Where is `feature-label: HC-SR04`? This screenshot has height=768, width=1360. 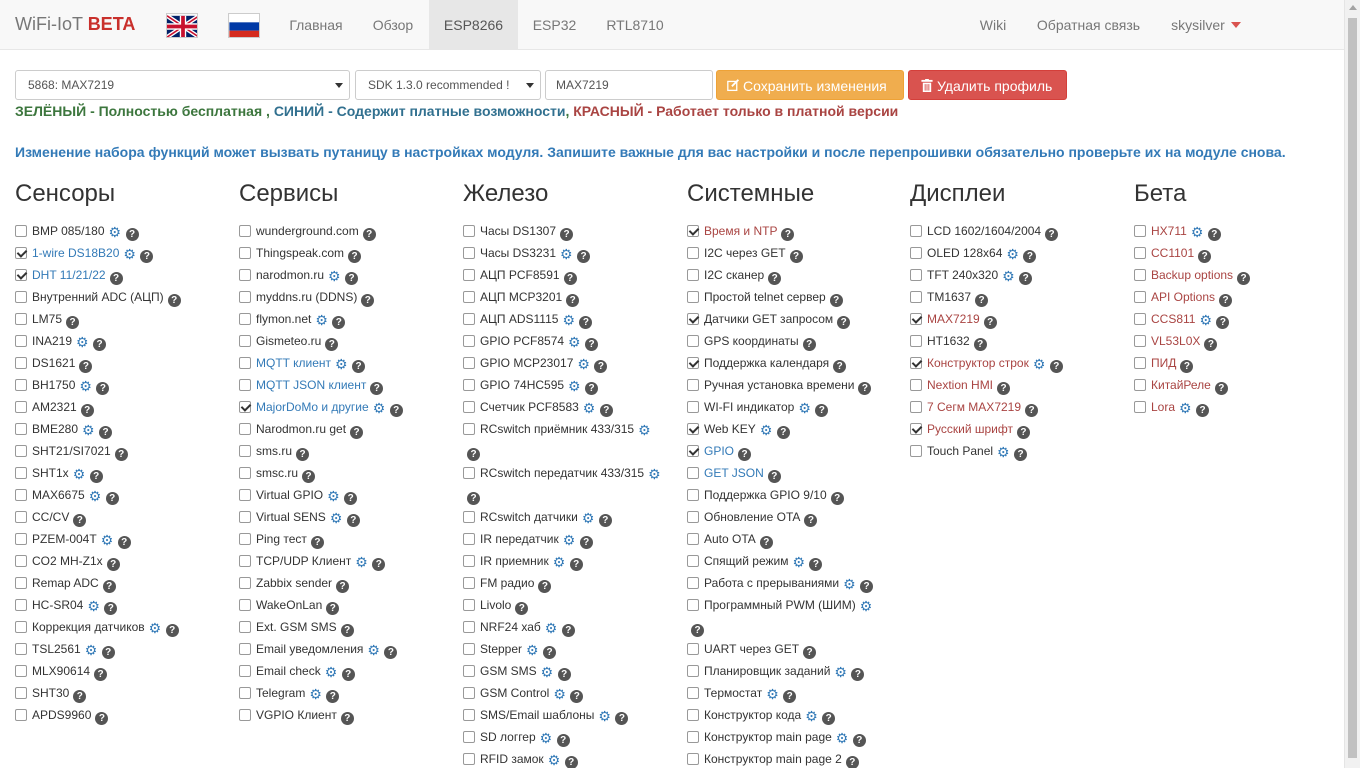 feature-label: HC-SR04 is located at coordinates (57, 605).